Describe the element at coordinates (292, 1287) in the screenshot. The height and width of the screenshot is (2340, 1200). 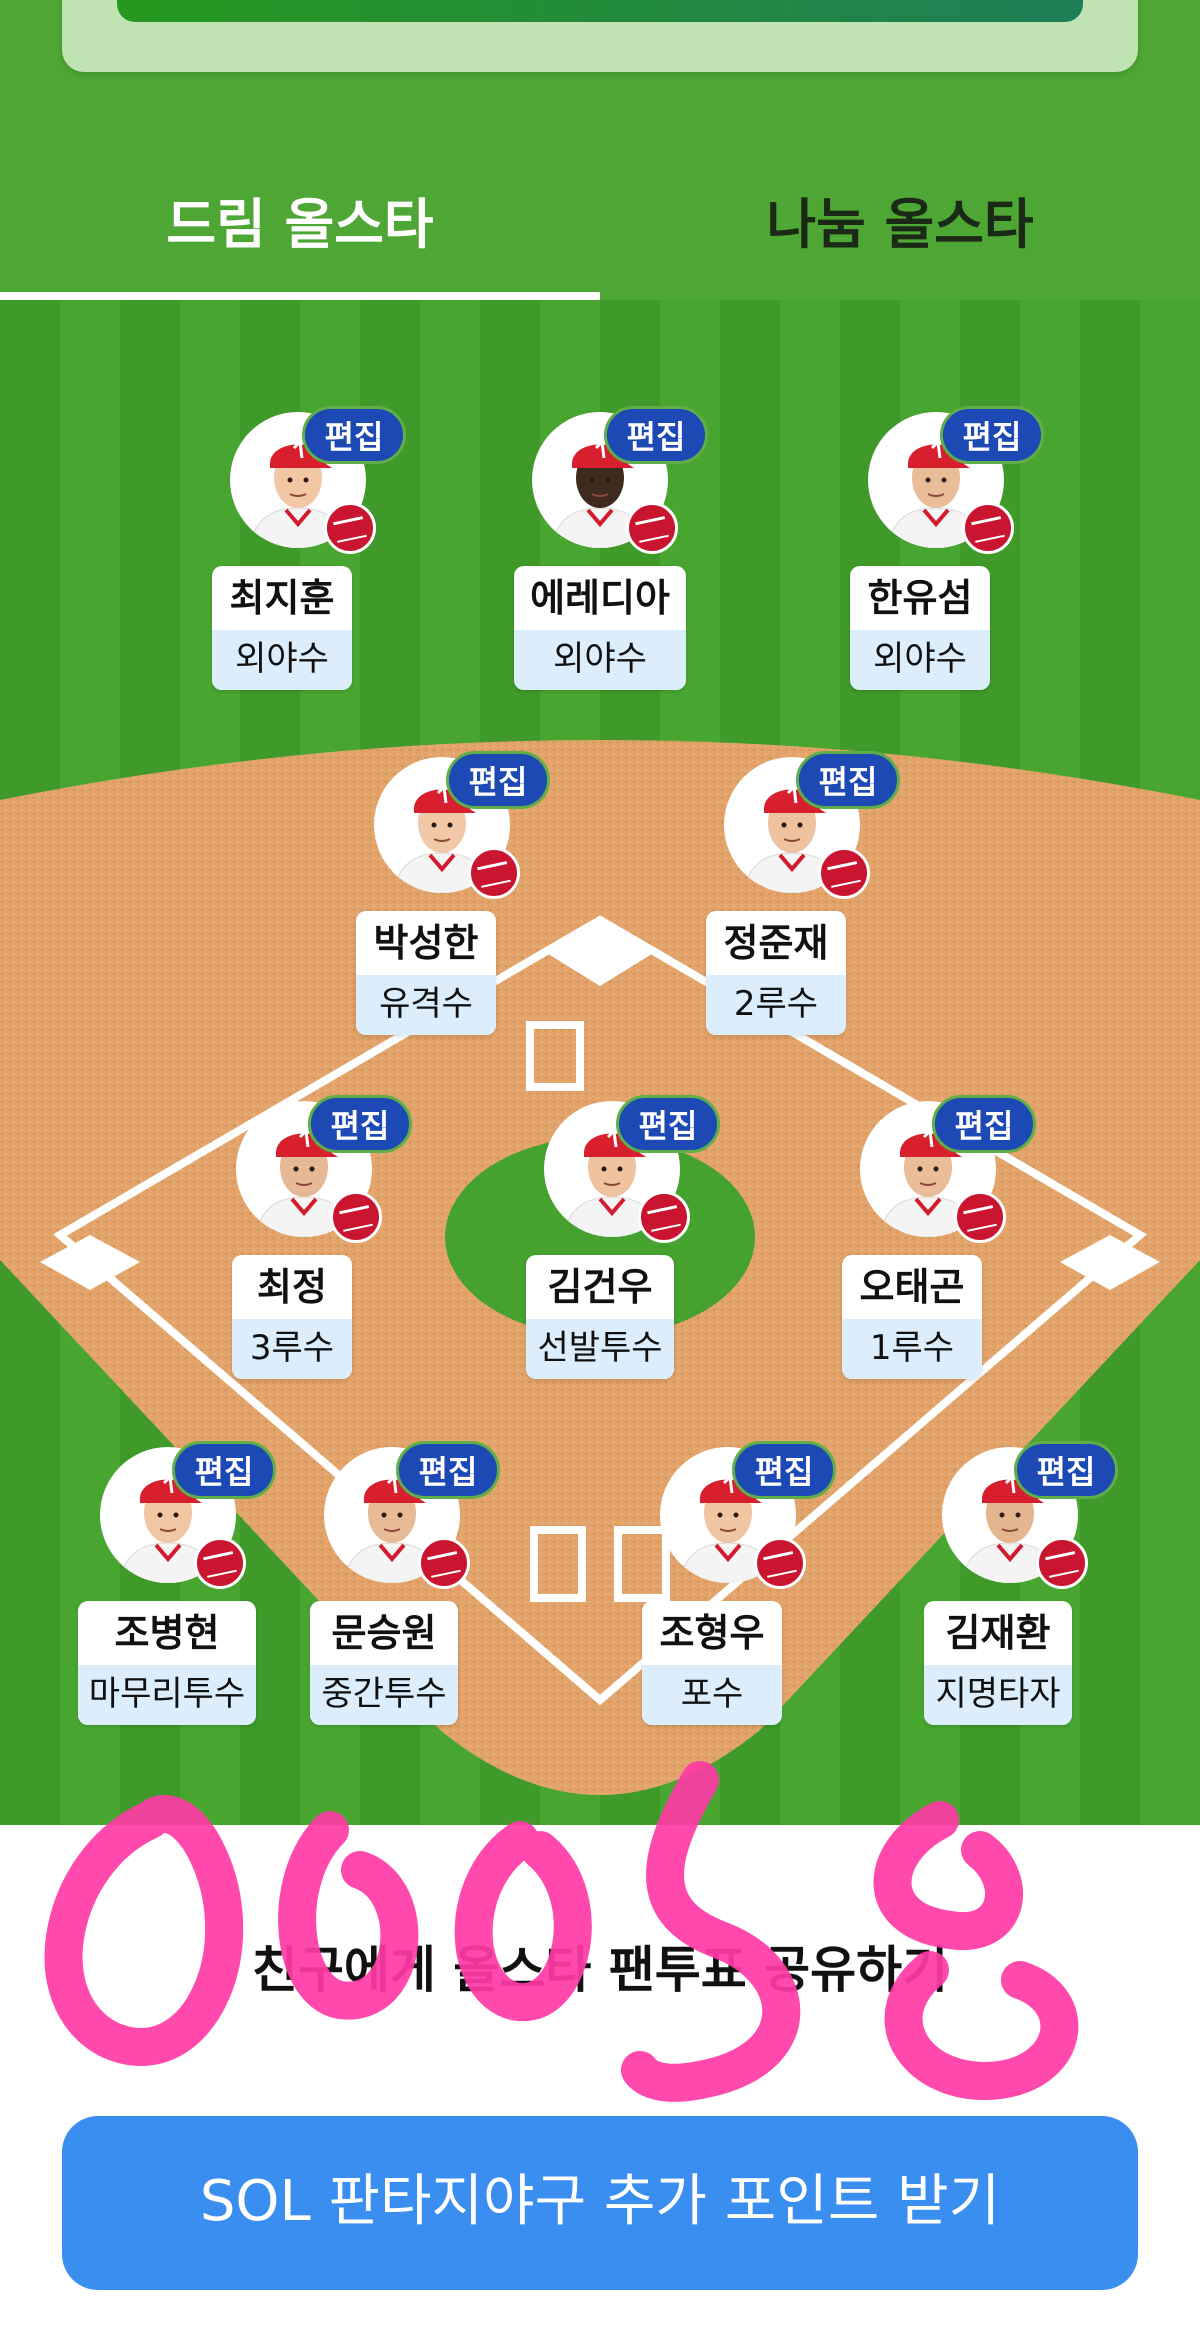
I see `player-name: 최정` at that location.